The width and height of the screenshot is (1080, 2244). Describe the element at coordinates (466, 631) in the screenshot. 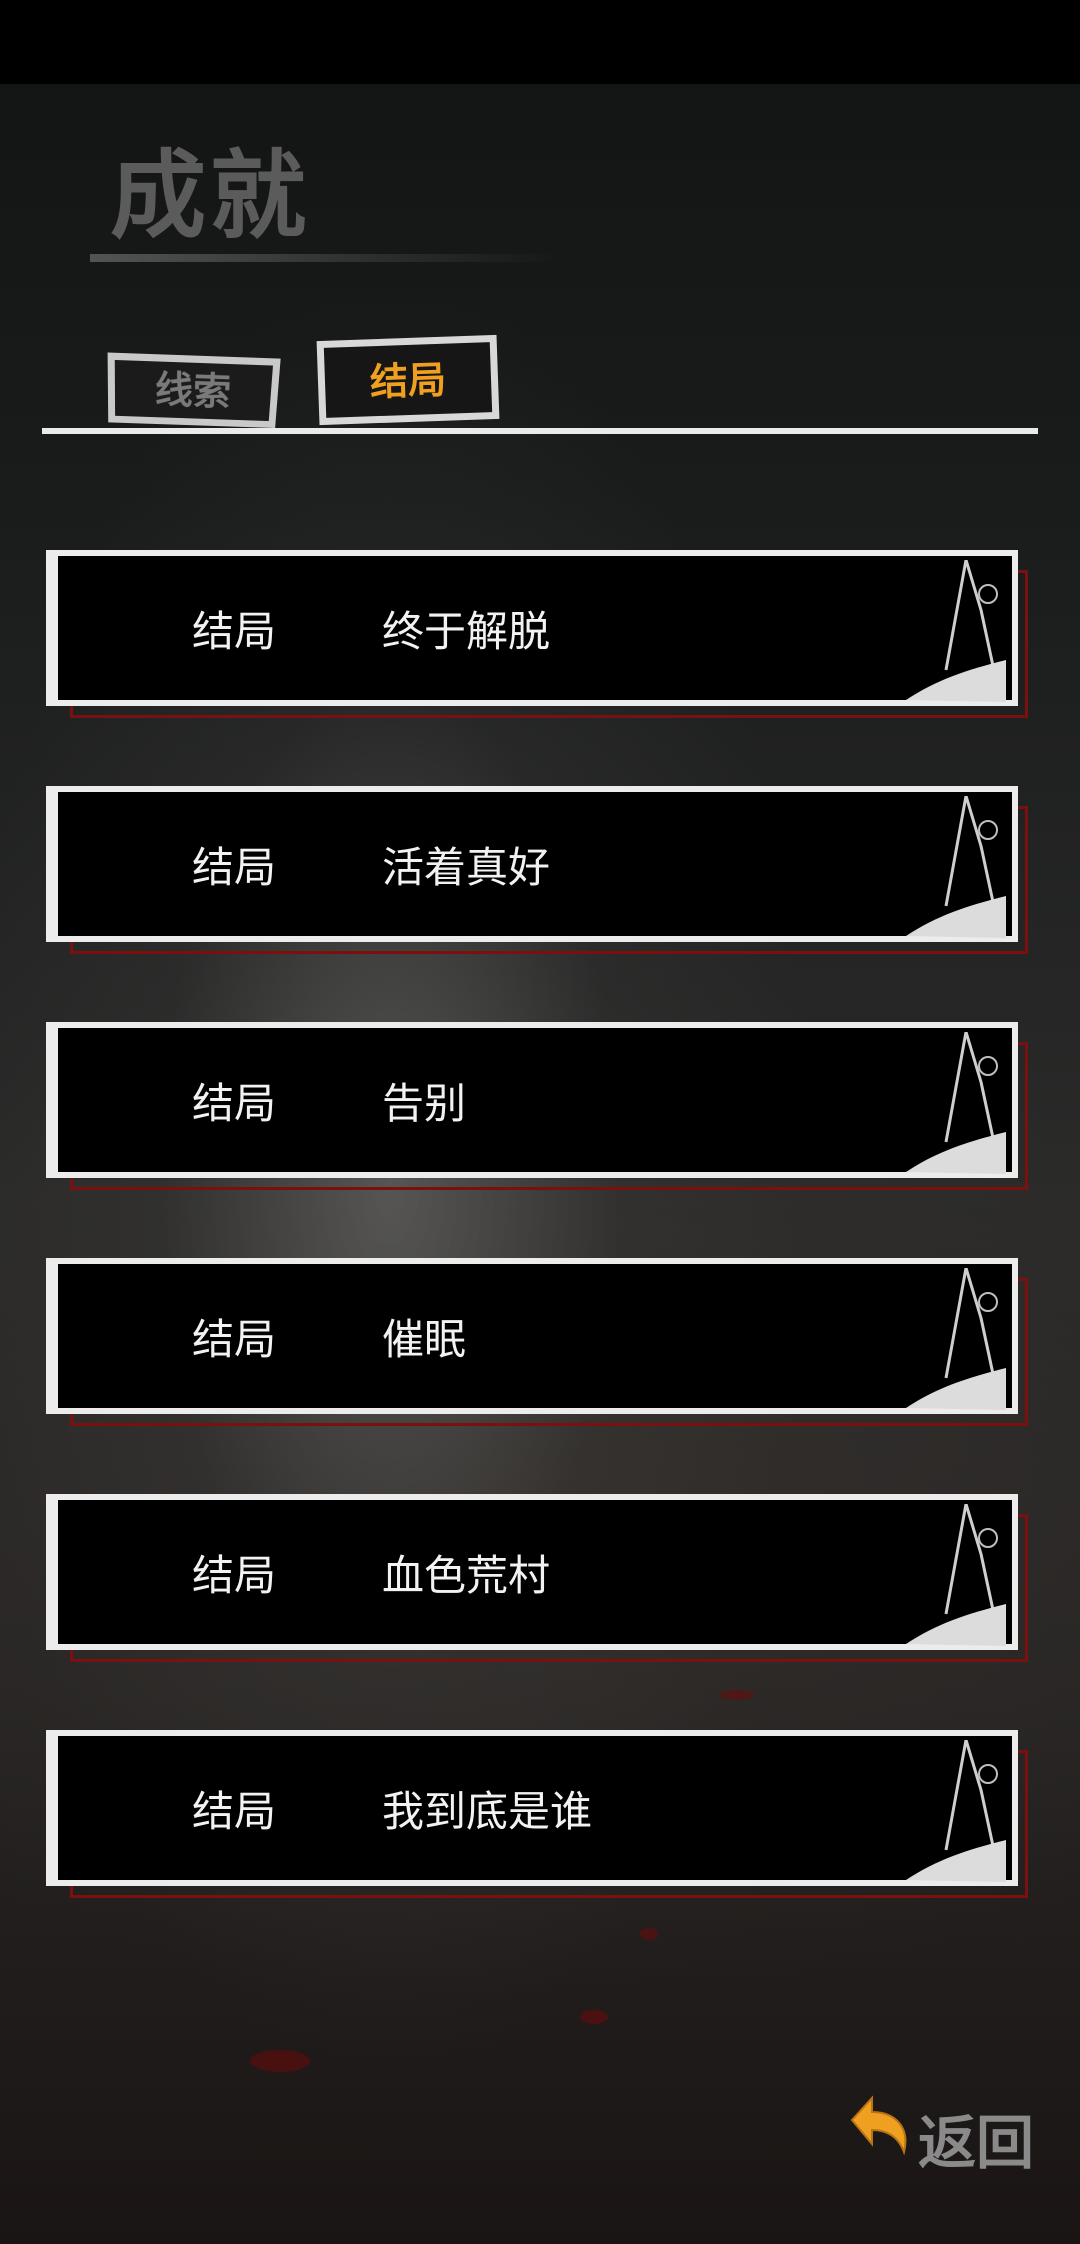

I see `ending-name: 终于解脱` at that location.